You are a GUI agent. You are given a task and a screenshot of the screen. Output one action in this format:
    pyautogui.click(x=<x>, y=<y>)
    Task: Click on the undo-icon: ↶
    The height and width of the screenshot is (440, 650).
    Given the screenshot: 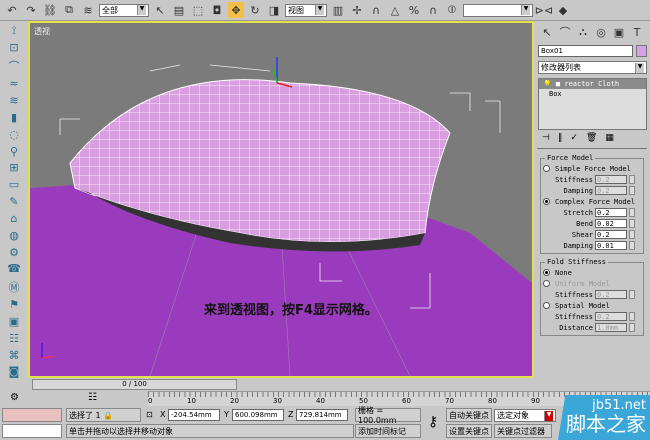 What is the action you would take?
    pyautogui.click(x=12, y=10)
    